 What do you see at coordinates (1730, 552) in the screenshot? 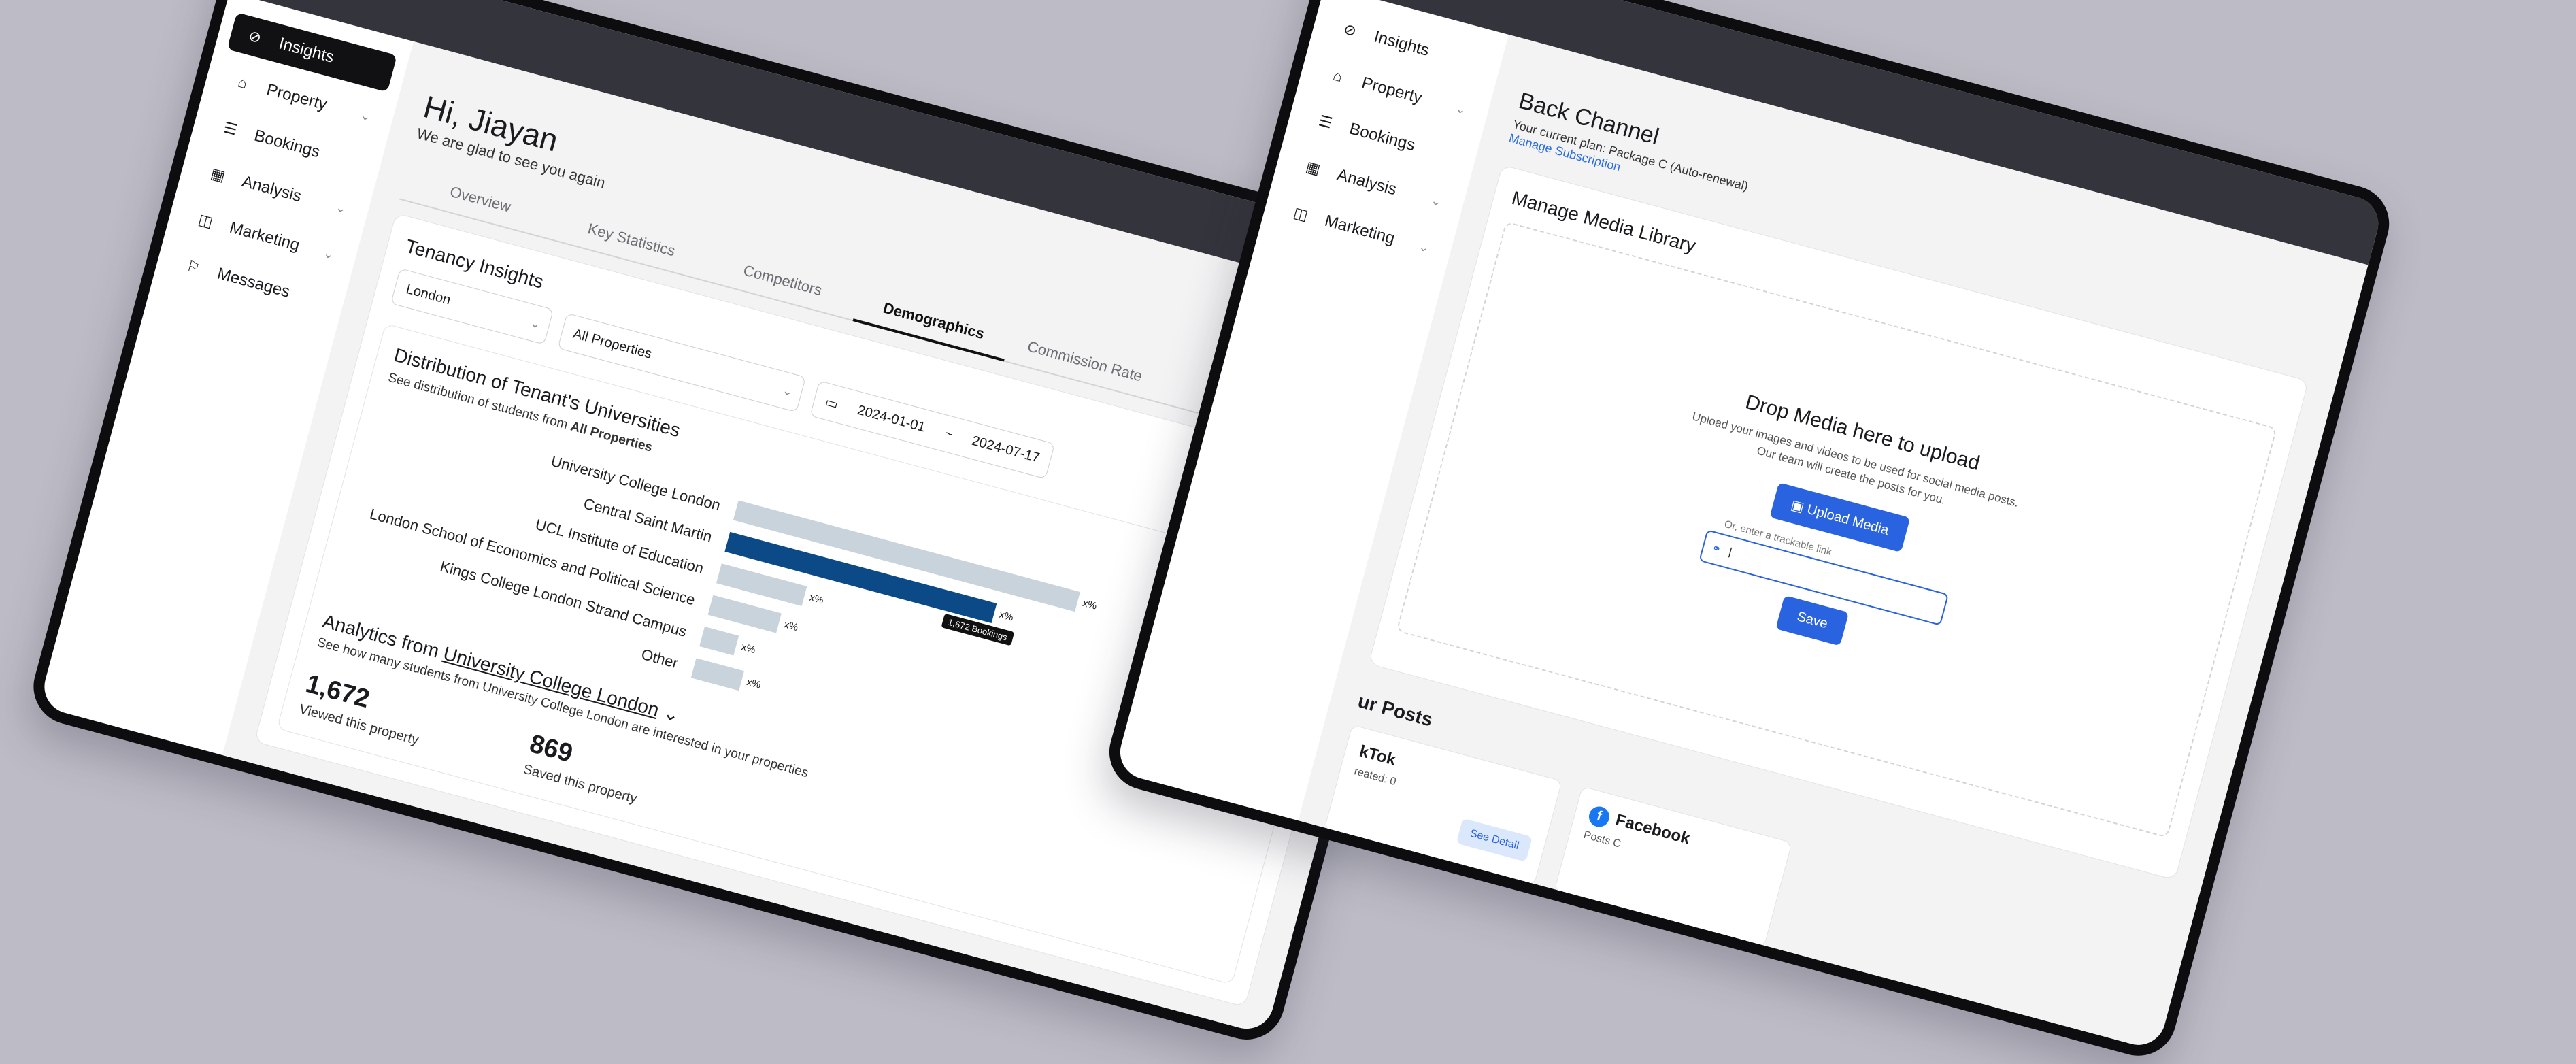
I see `text-cursor: |` at bounding box center [1730, 552].